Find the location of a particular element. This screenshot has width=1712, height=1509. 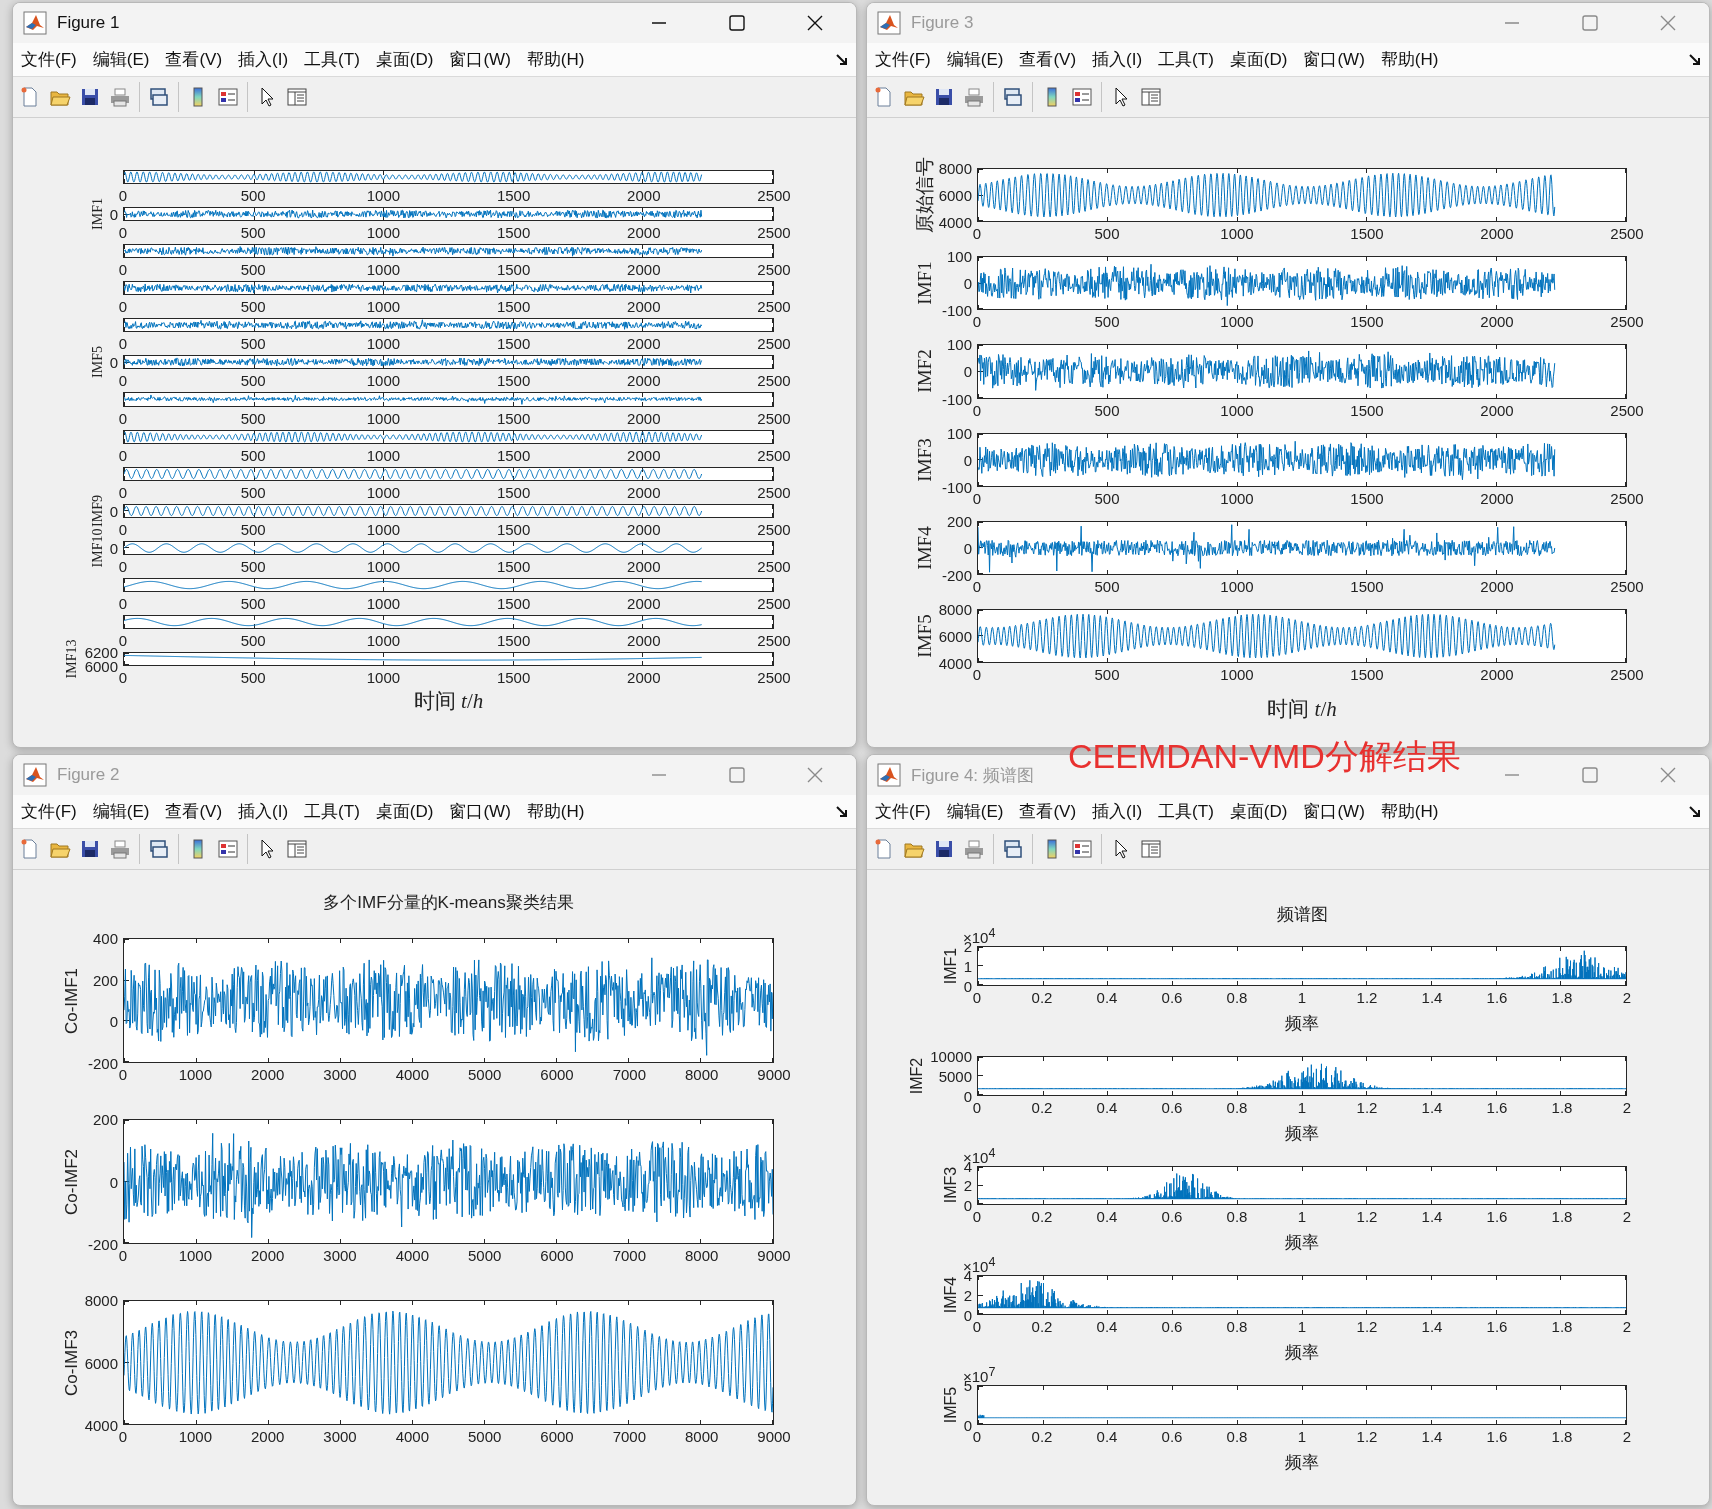

tick-label: 0.2 is located at coordinates (1042, 997).